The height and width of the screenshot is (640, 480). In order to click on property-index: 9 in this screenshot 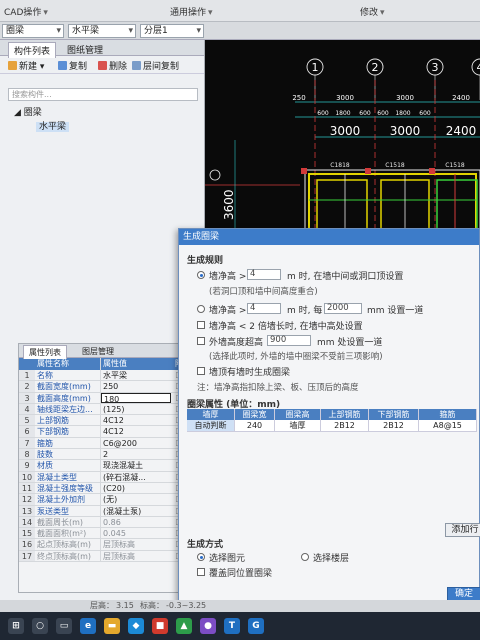, I will do `click(27, 465)`.